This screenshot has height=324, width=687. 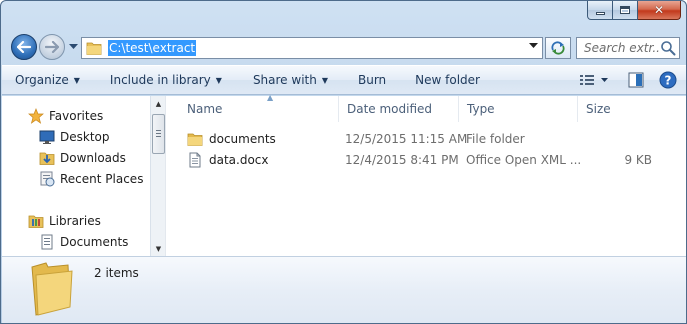 I want to click on downloads-icon, so click(x=47, y=158).